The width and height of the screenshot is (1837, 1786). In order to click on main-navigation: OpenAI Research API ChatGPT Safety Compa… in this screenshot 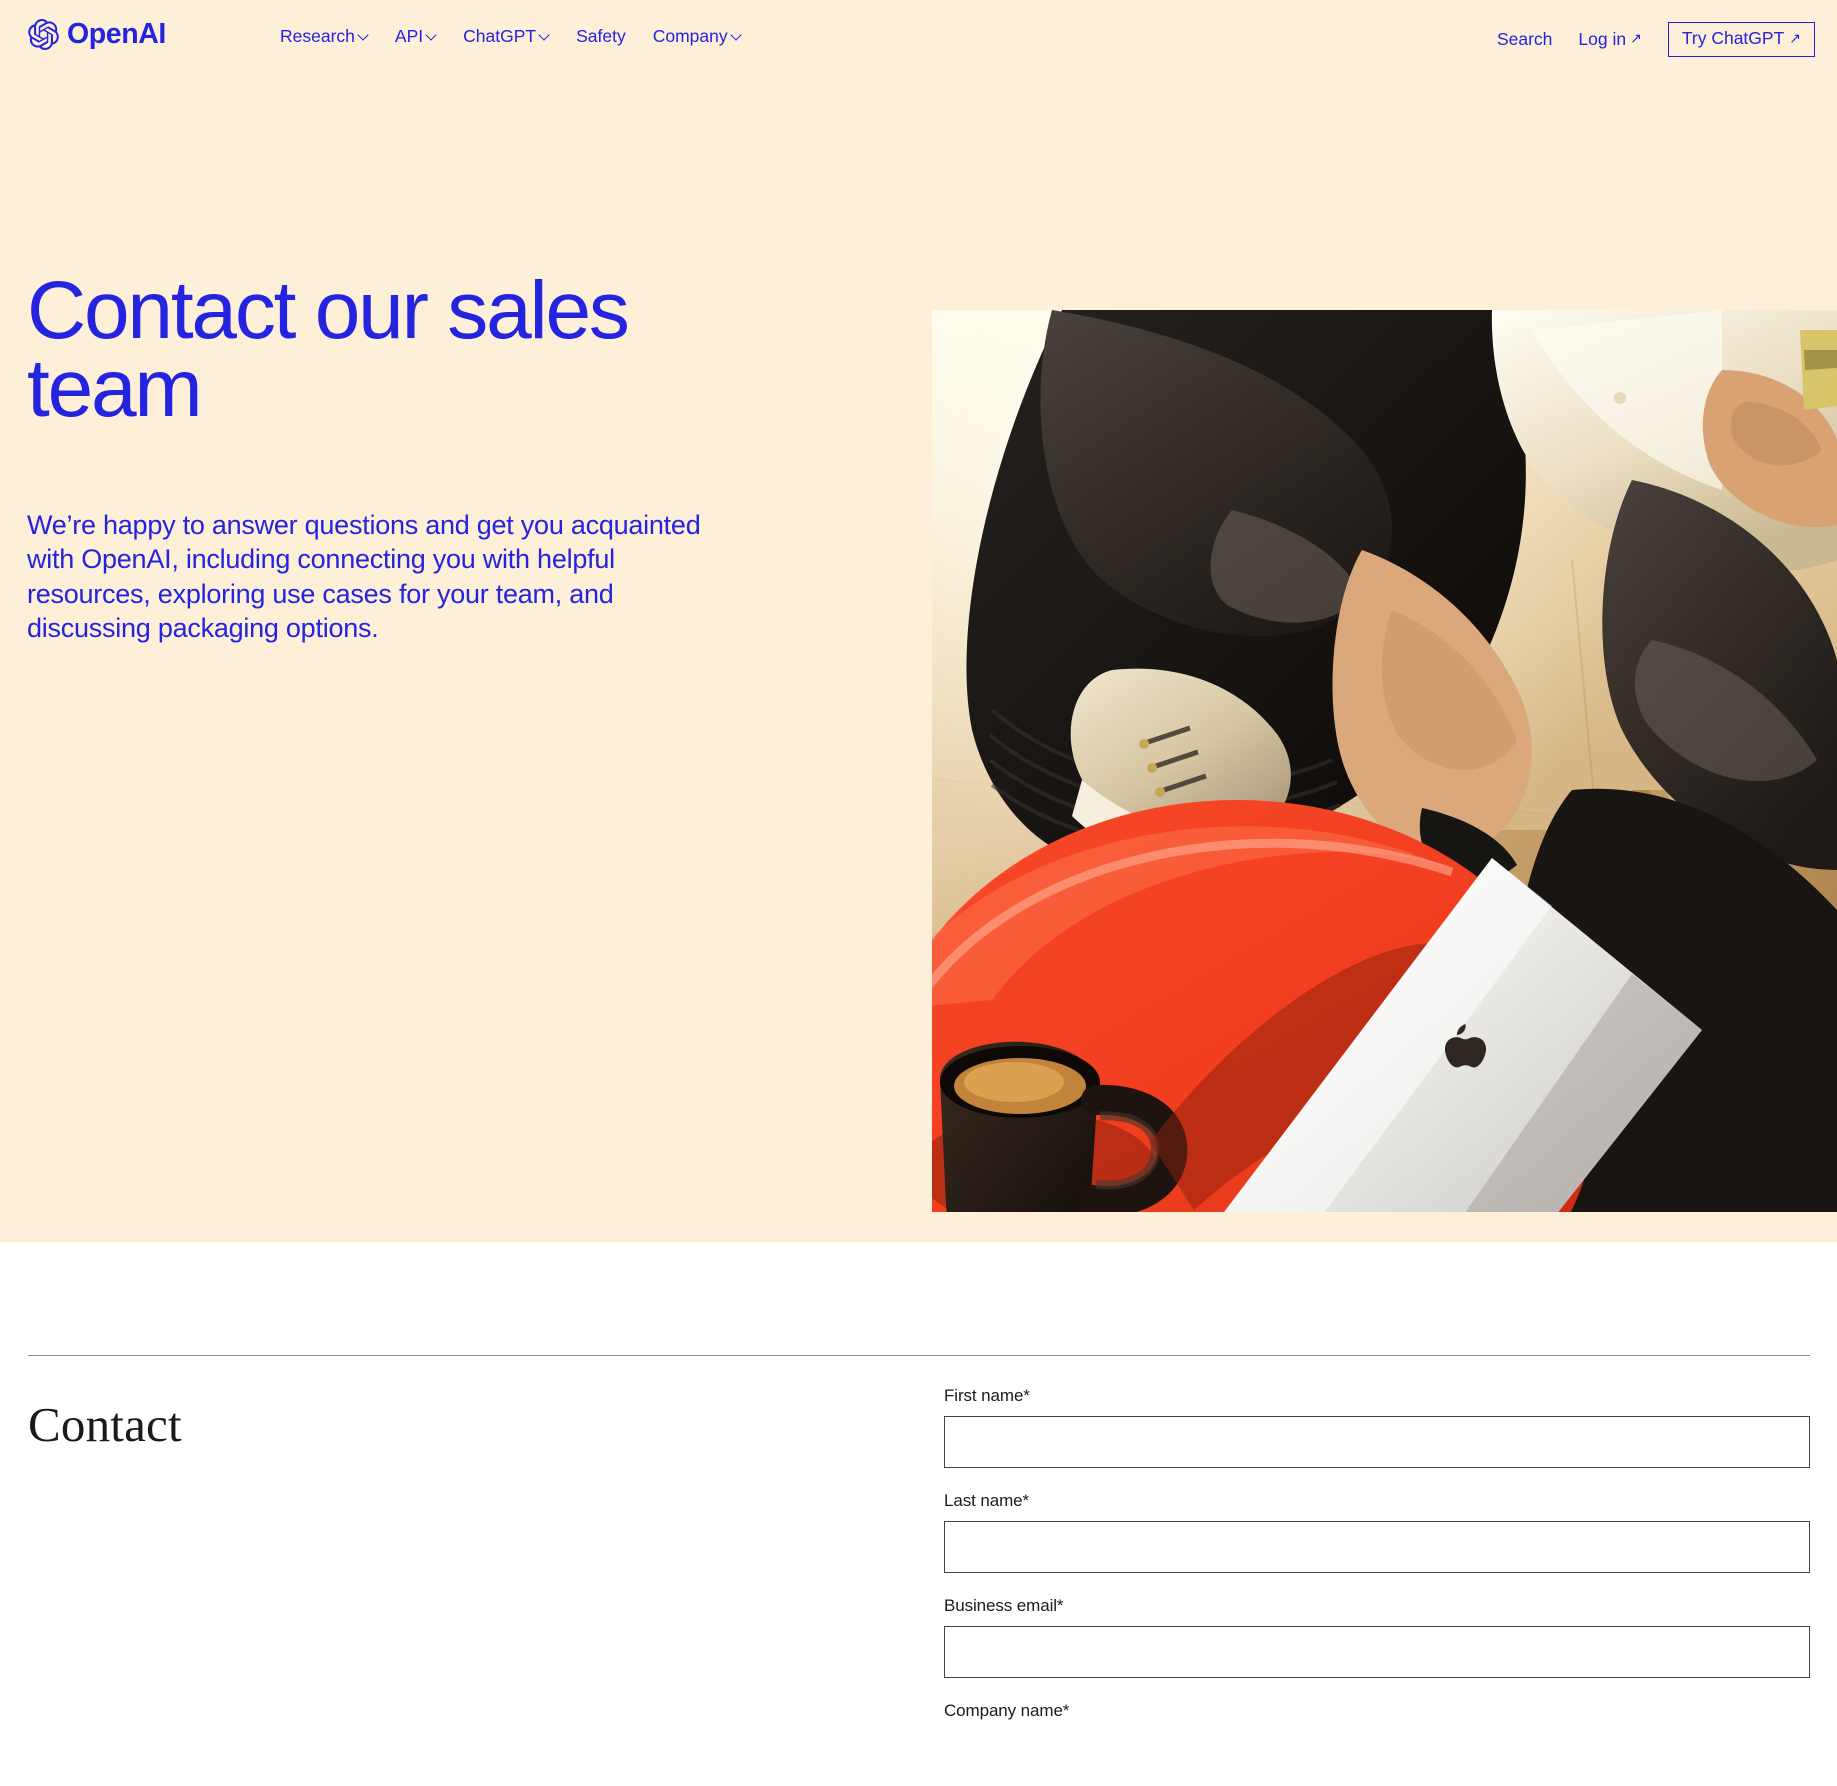, I will do `click(918, 40)`.